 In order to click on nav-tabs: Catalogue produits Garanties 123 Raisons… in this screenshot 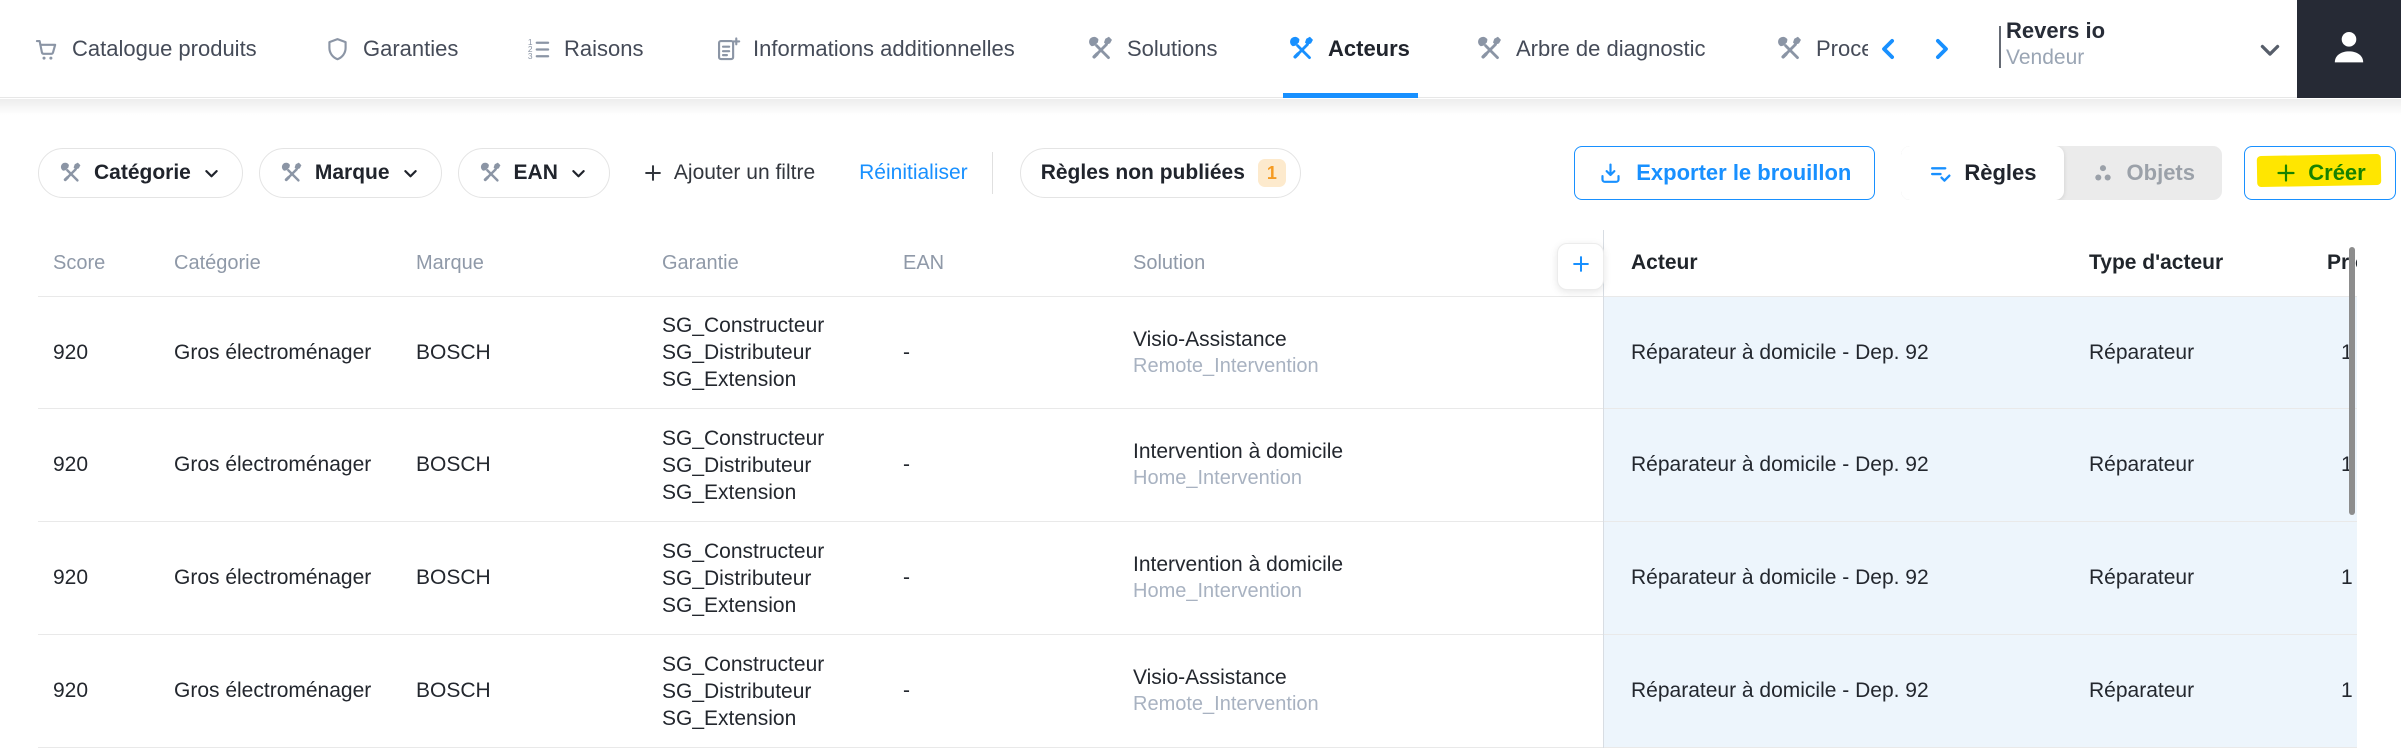, I will do `click(934, 49)`.